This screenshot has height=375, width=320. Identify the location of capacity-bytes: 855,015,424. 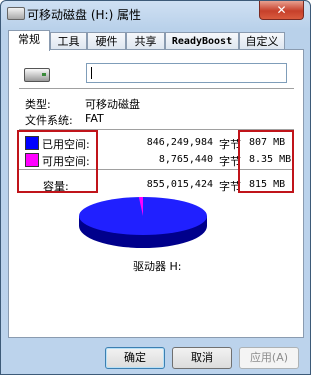
(179, 184).